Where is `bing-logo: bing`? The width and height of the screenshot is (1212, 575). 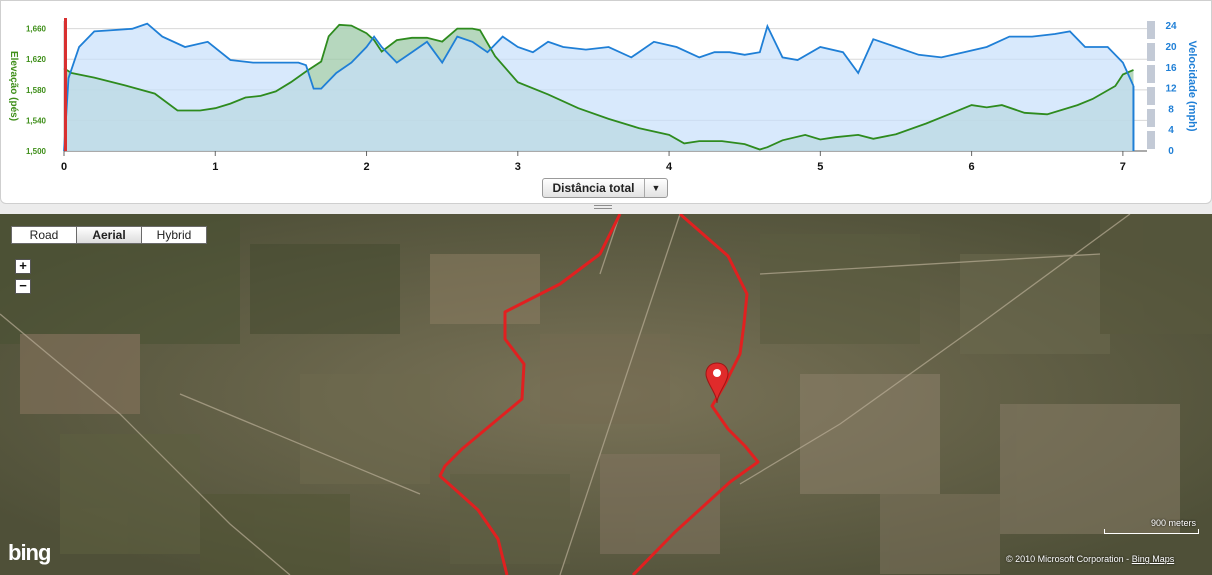 bing-logo: bing is located at coordinates (29, 552).